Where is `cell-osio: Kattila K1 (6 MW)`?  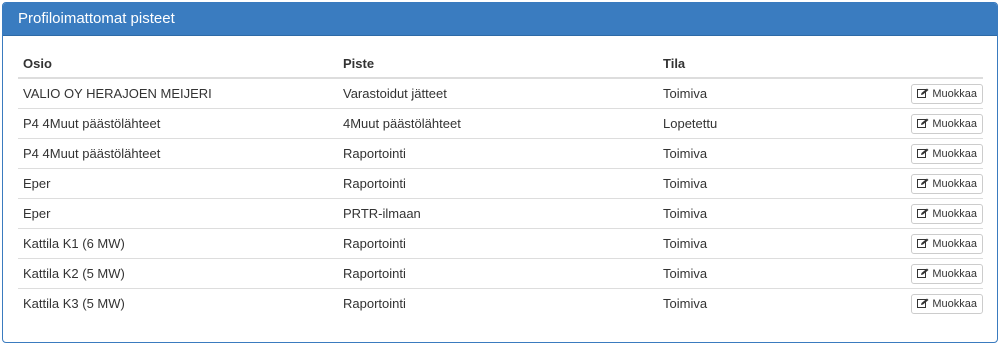
cell-osio: Kattila K1 (6 MW) is located at coordinates (178, 243).